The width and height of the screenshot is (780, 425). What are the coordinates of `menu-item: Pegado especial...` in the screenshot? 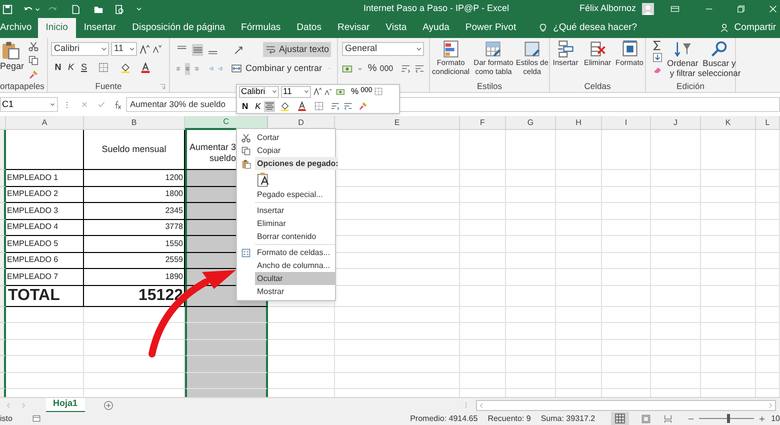 It's located at (295, 194).